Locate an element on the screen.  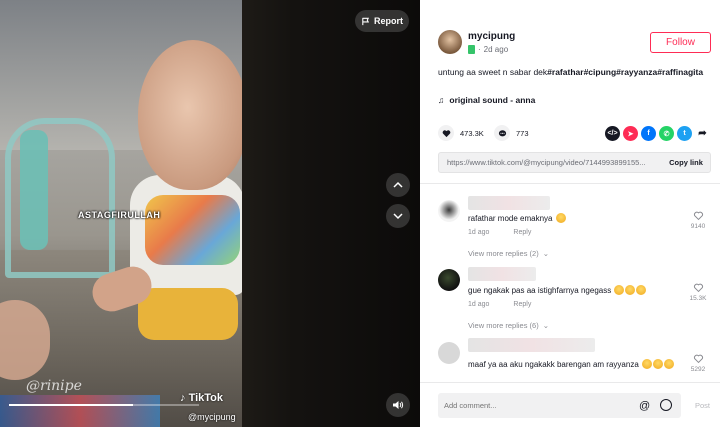
mention-icon: @ is located at coordinates (644, 406).